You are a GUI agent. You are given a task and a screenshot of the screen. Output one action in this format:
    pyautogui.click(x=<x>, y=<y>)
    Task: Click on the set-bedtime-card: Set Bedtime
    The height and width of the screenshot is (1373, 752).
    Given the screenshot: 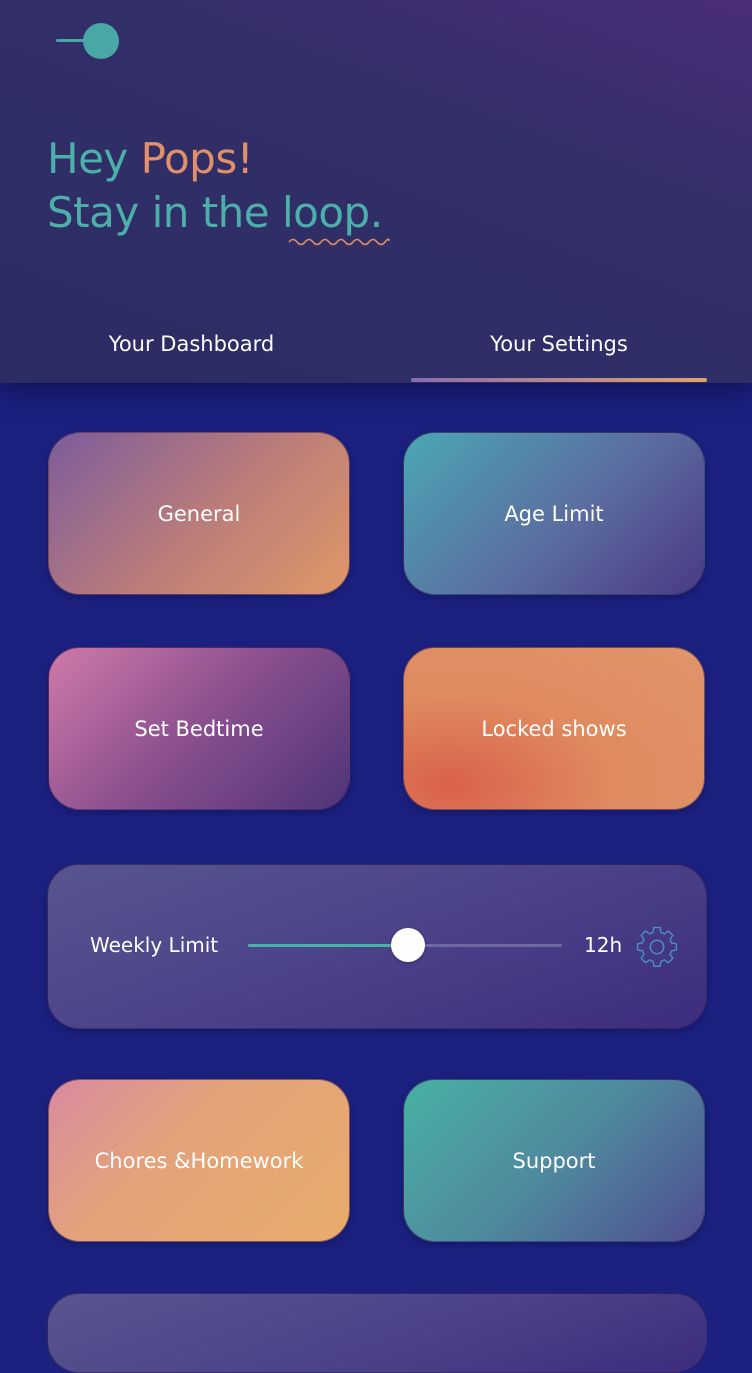 What is the action you would take?
    pyautogui.click(x=199, y=728)
    